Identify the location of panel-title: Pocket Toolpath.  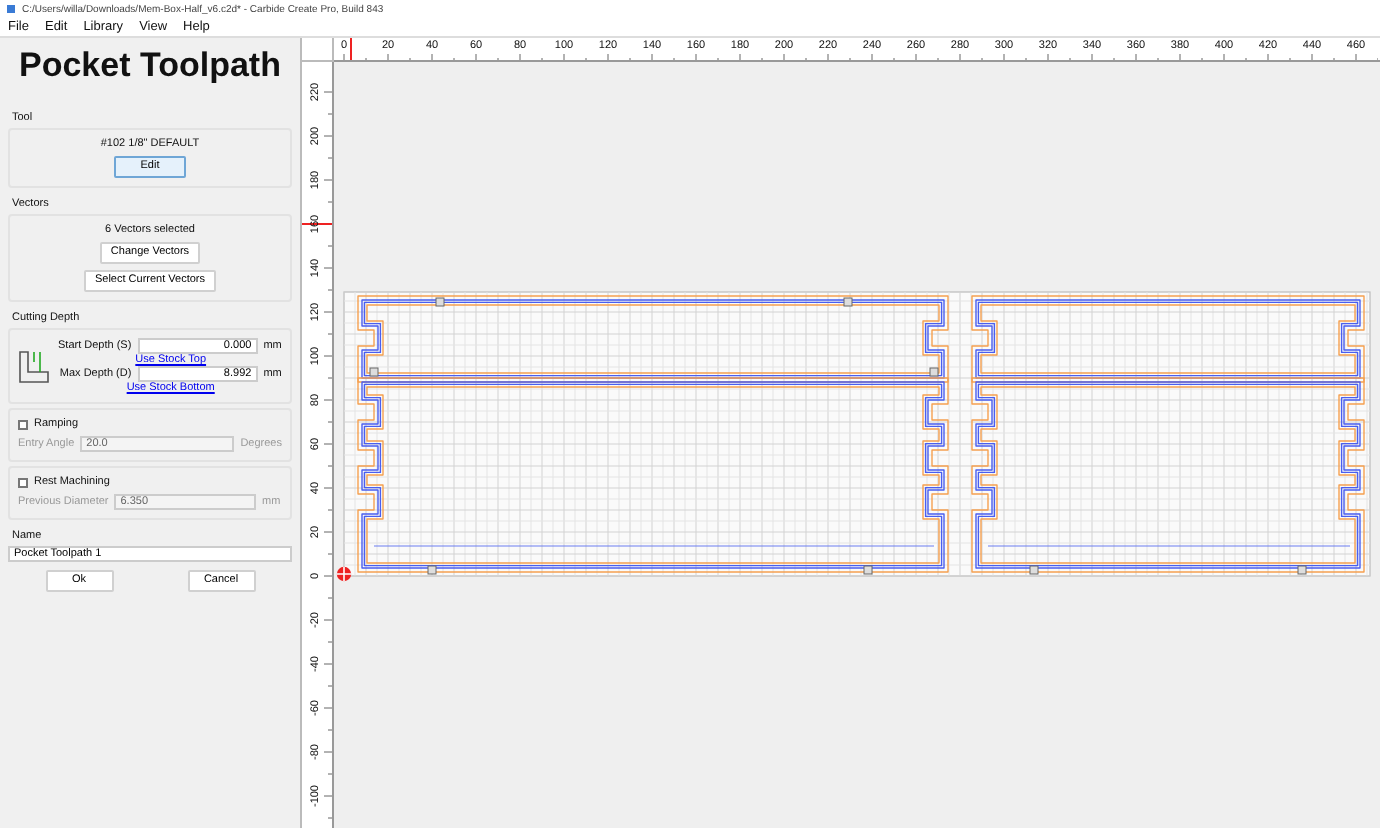
(150, 66).